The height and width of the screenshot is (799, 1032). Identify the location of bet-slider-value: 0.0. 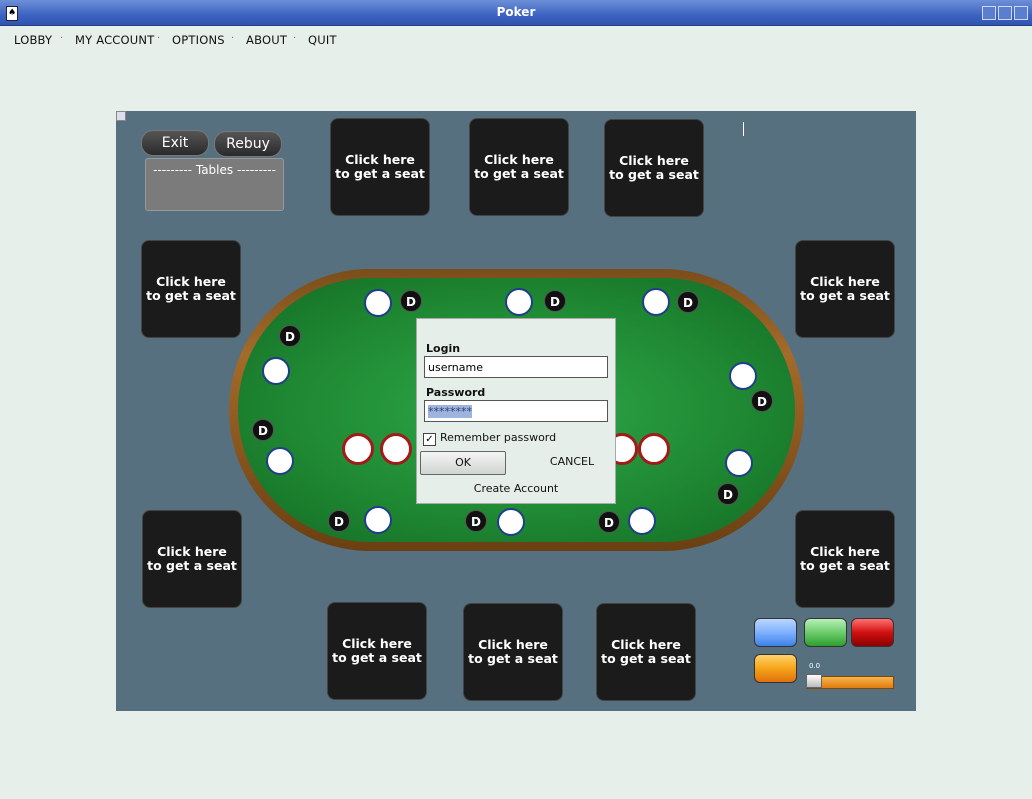
(815, 666).